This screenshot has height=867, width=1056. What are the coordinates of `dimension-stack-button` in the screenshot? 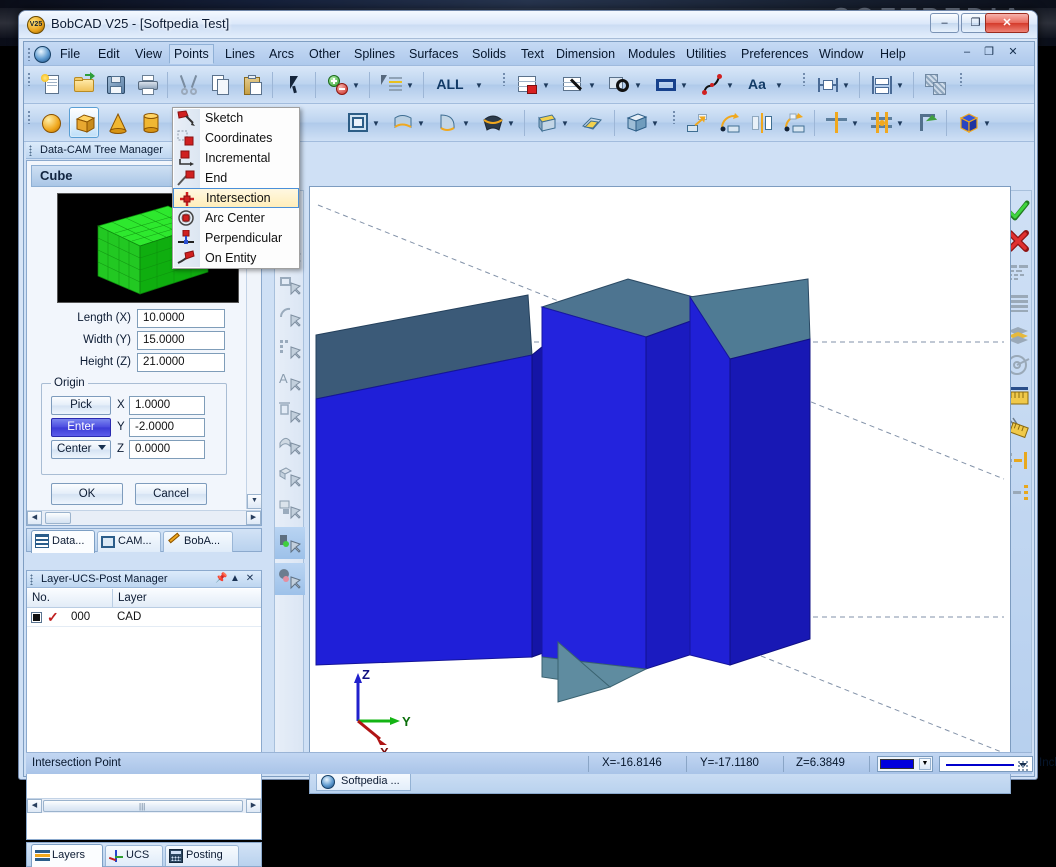 It's located at (881, 84).